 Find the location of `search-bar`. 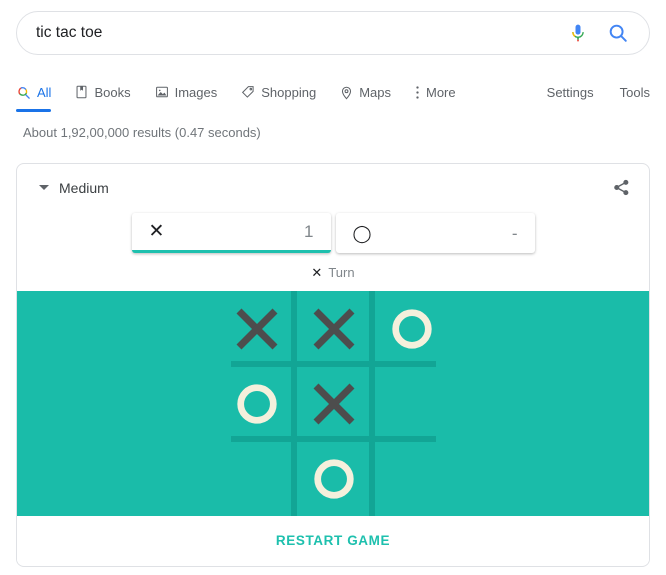

search-bar is located at coordinates (333, 33).